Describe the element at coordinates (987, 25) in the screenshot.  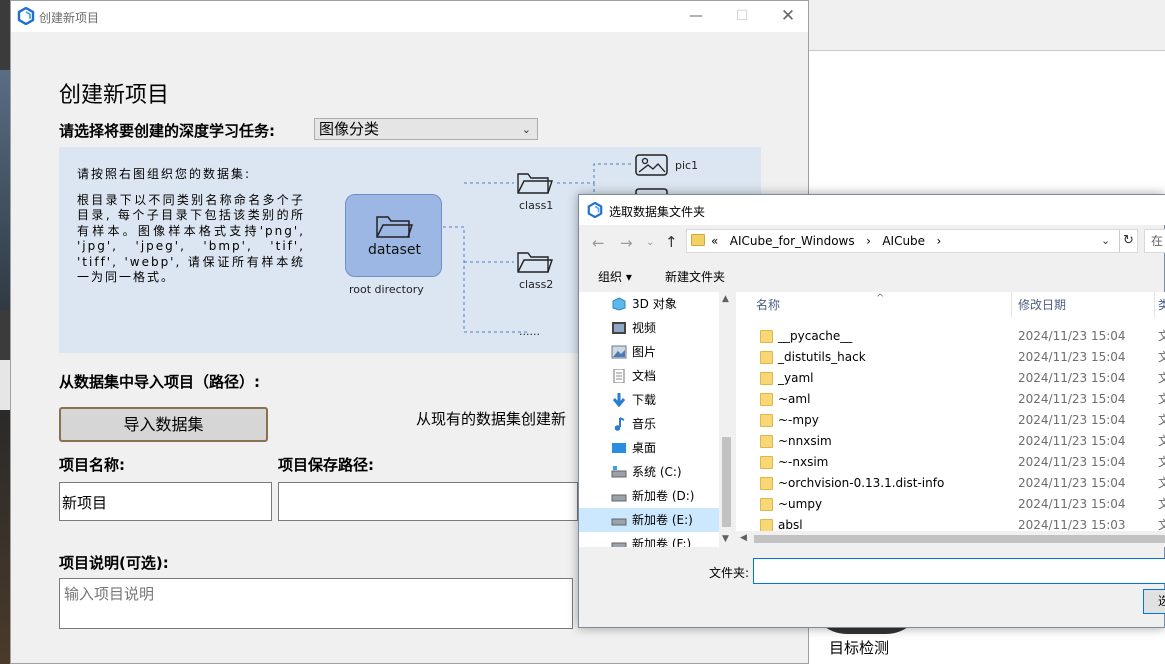
I see `background-topbar` at that location.